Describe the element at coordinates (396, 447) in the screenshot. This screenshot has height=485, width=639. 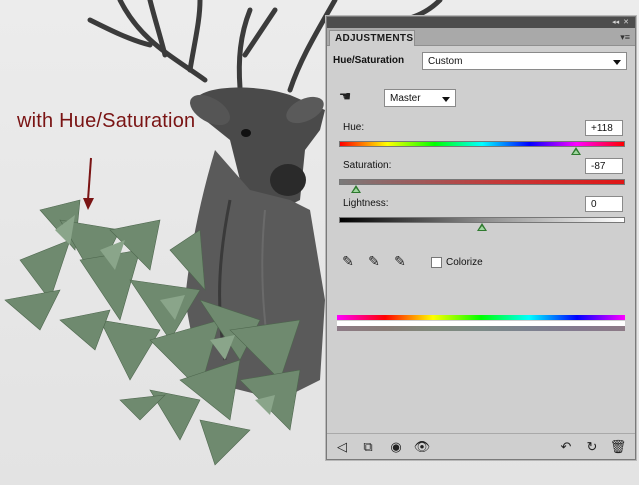
I see `previous-state-toggle-icon: ◉` at that location.